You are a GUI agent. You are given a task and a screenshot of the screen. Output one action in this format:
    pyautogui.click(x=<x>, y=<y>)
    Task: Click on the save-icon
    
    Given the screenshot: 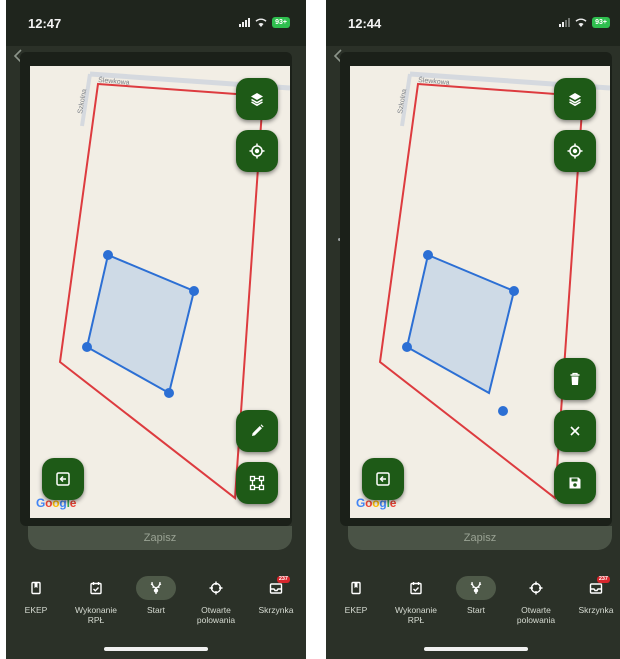 What is the action you would take?
    pyautogui.click(x=575, y=483)
    